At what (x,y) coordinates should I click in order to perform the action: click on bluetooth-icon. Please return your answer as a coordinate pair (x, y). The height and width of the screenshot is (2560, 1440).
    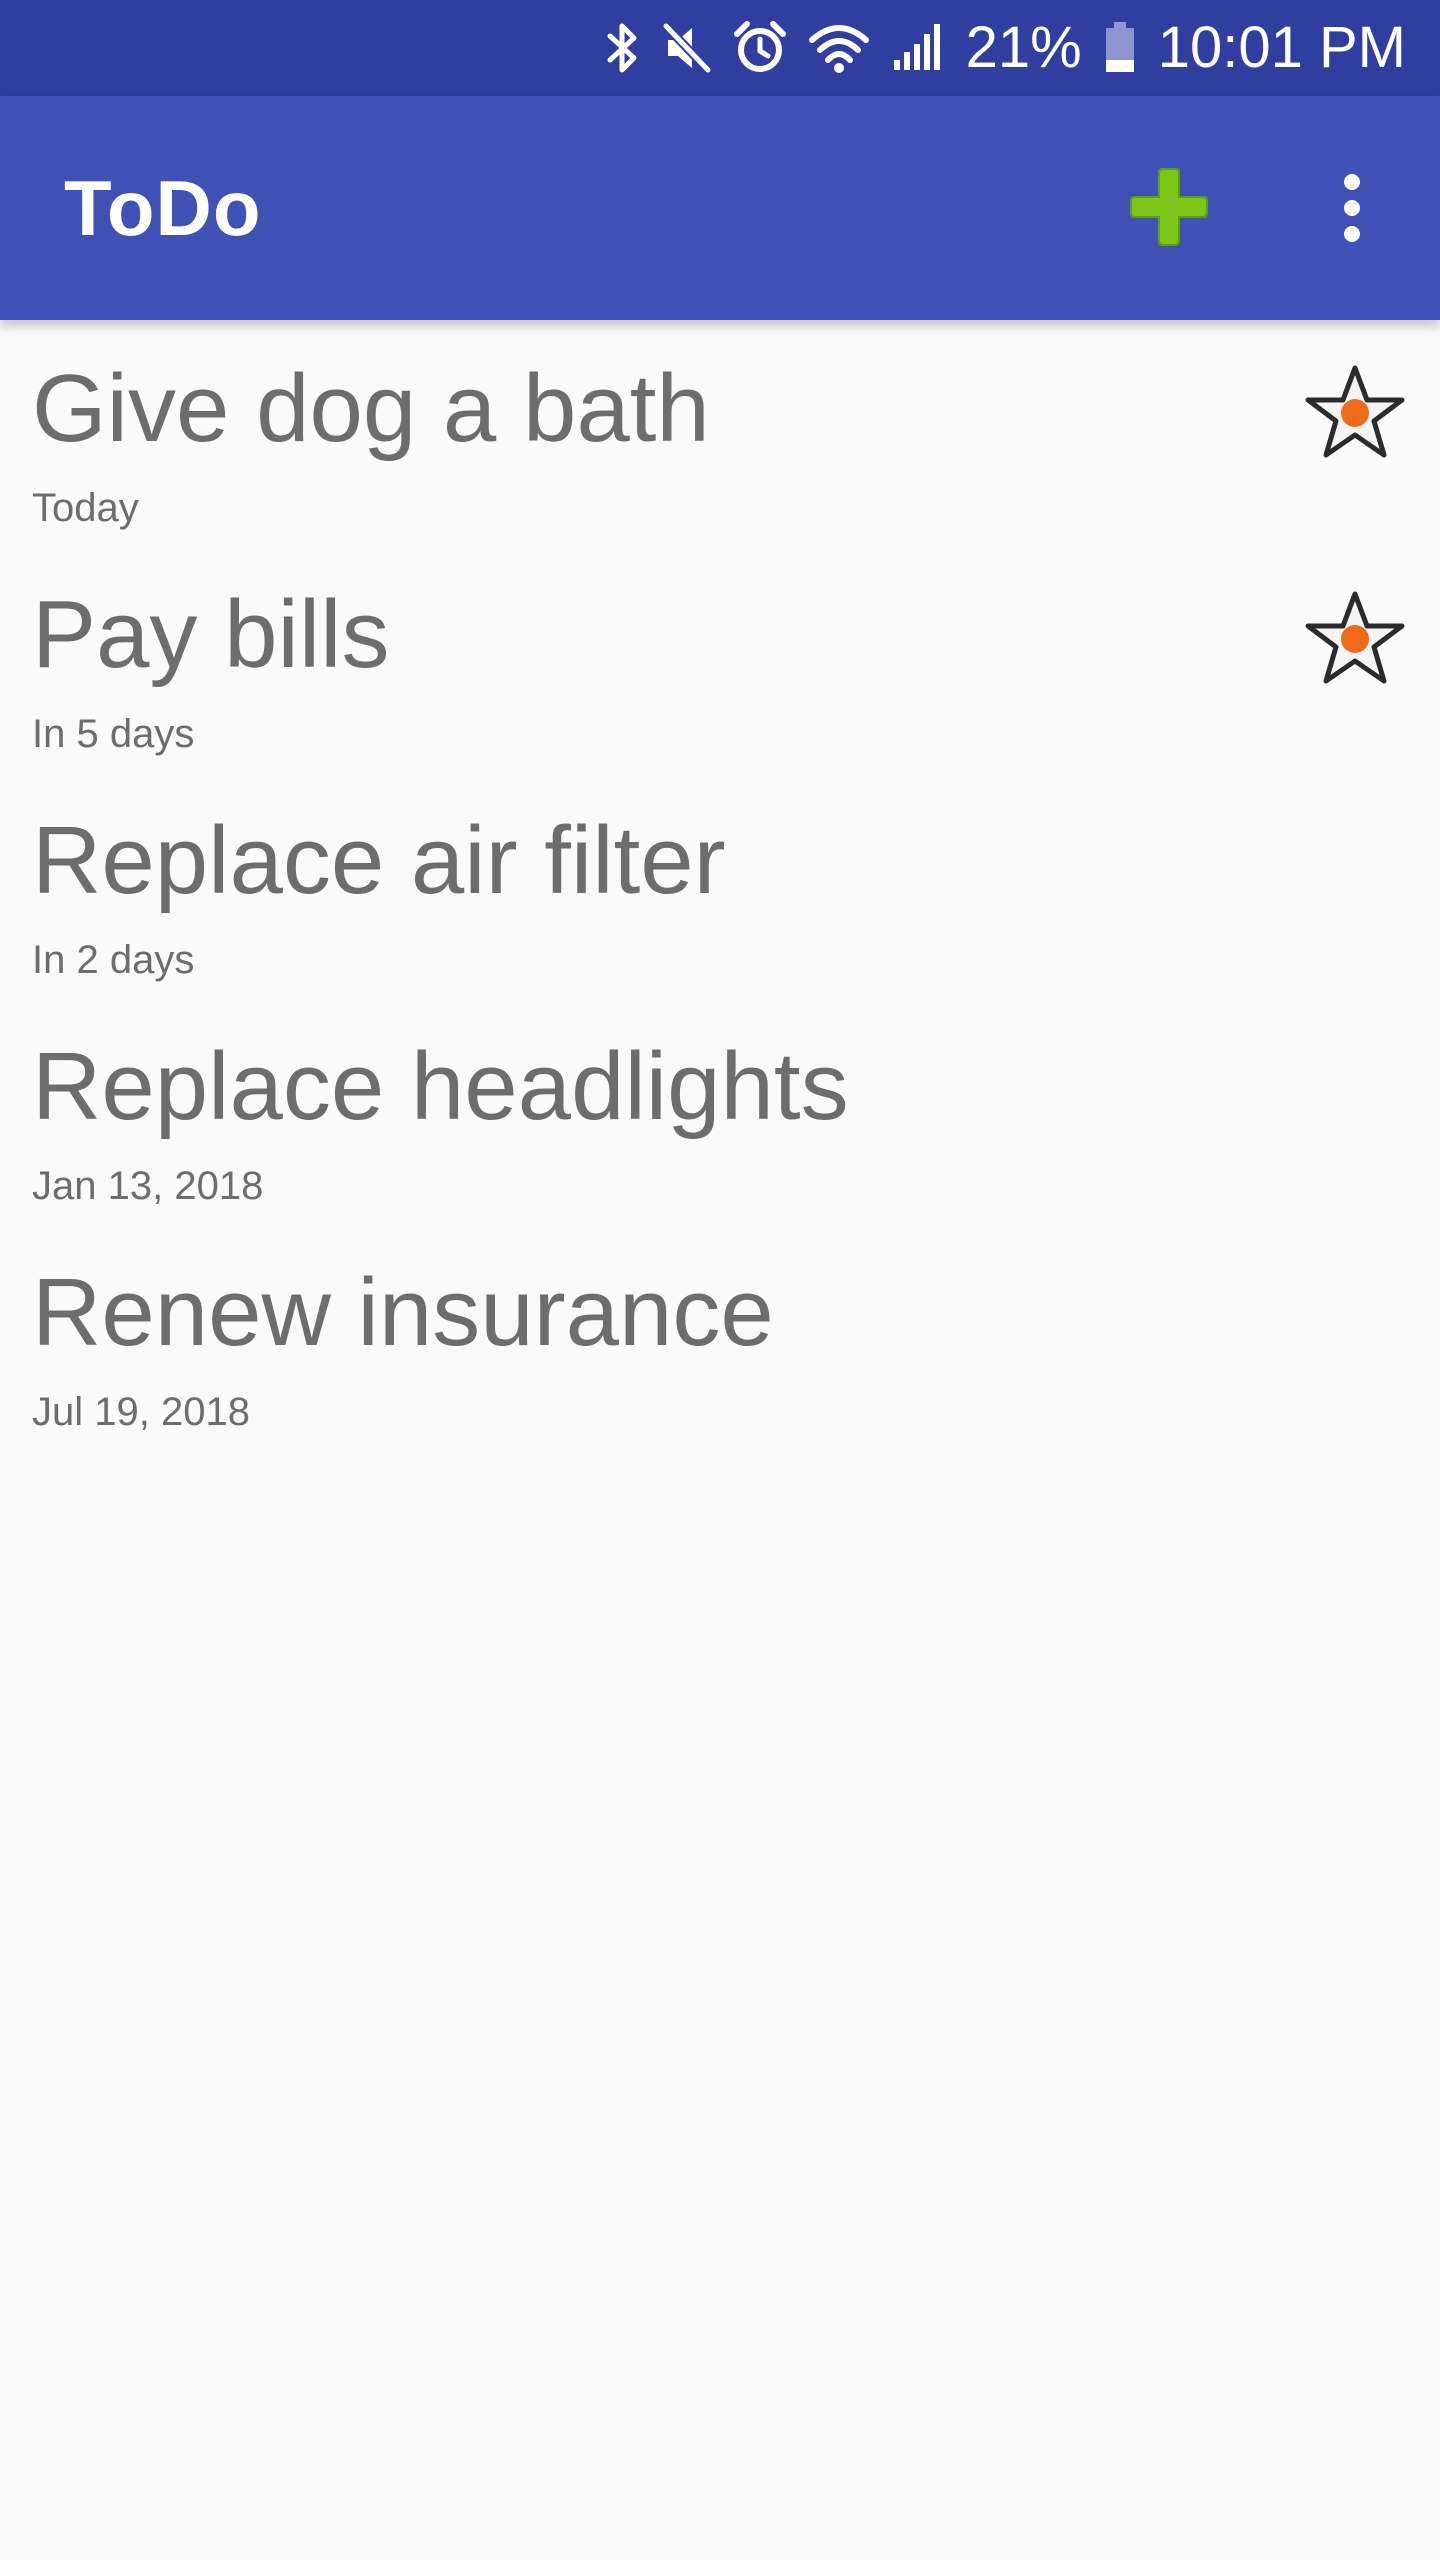
    Looking at the image, I should click on (623, 48).